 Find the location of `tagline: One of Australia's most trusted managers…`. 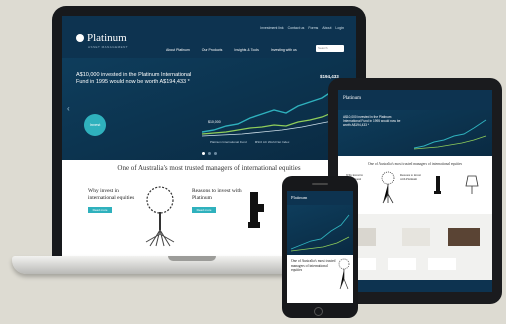

tagline: One of Australia's most trusted managers… is located at coordinates (209, 168).